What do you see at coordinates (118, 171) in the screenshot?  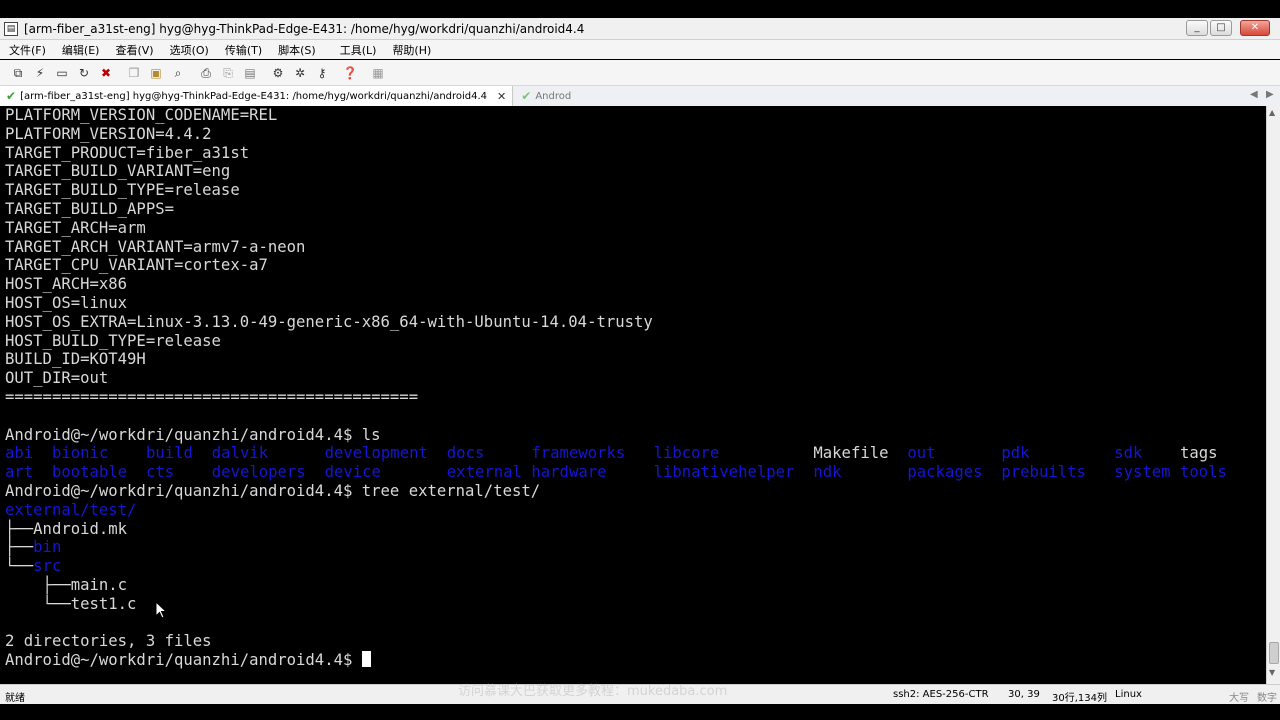 I see `terminal-line: TARGET_BUILD_VARIANT=eng` at bounding box center [118, 171].